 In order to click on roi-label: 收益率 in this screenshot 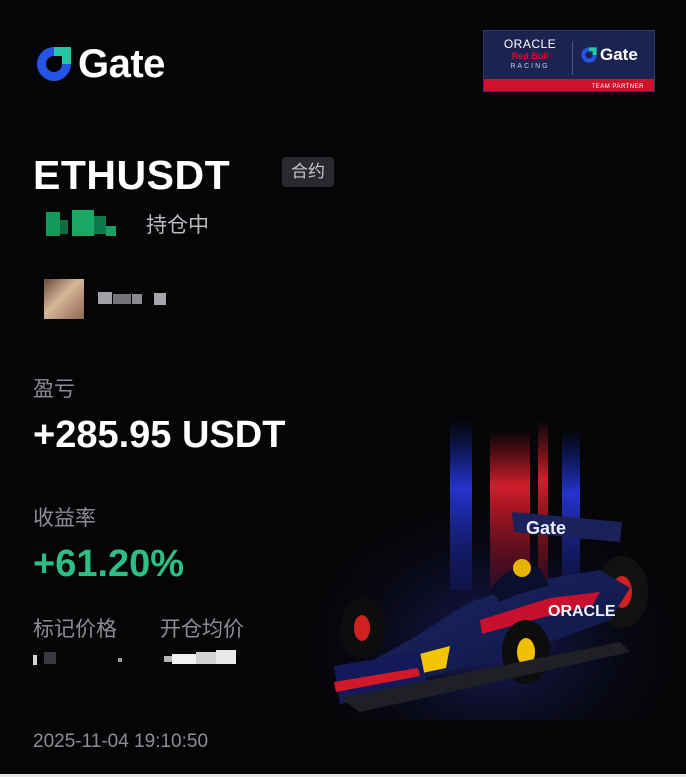, I will do `click(64, 518)`.